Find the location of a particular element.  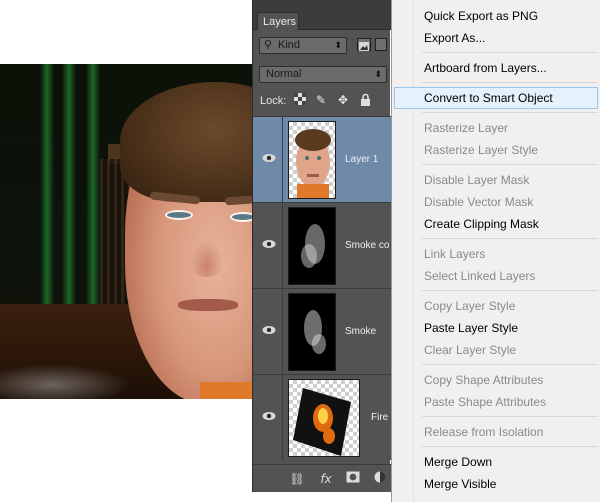

menu-item-disable-layer-mask: Disable Layer Mask is located at coordinates (496, 180).